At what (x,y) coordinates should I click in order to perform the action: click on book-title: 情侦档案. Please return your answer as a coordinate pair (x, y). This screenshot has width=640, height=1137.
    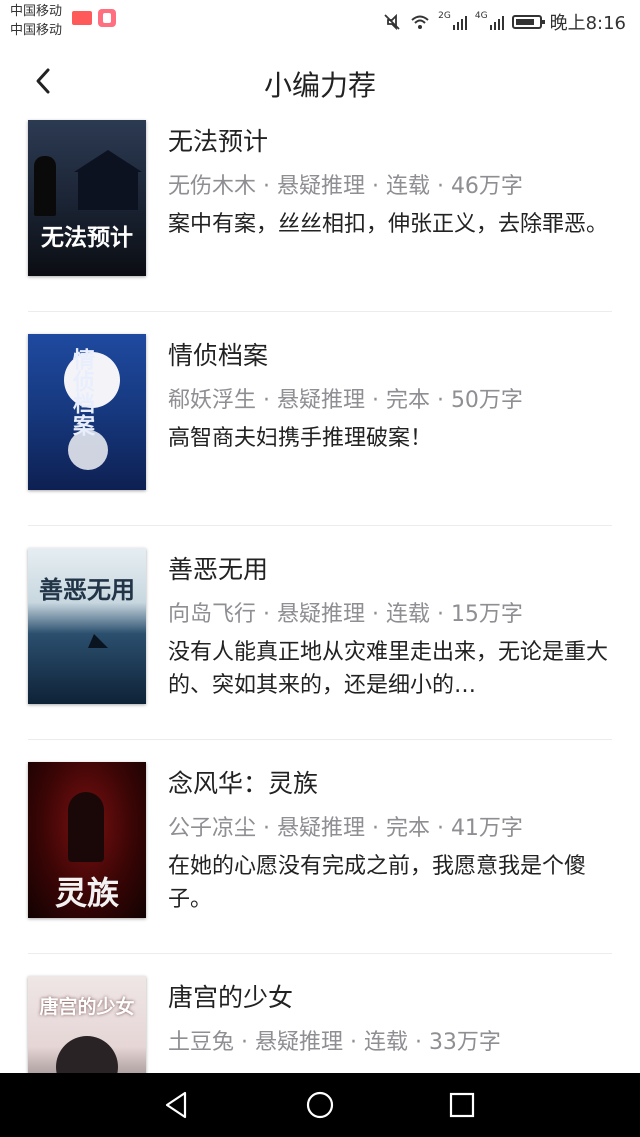
    Looking at the image, I should click on (218, 355).